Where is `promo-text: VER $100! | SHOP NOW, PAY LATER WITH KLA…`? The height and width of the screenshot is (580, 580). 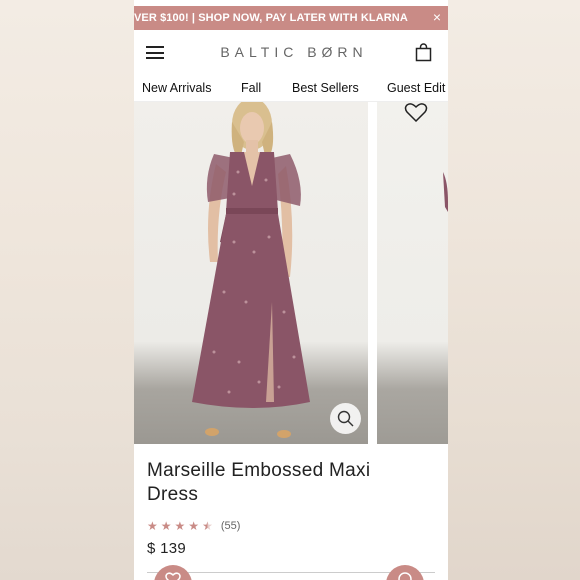
promo-text: VER $100! | SHOP NOW, PAY LATER WITH KLA… is located at coordinates (271, 18).